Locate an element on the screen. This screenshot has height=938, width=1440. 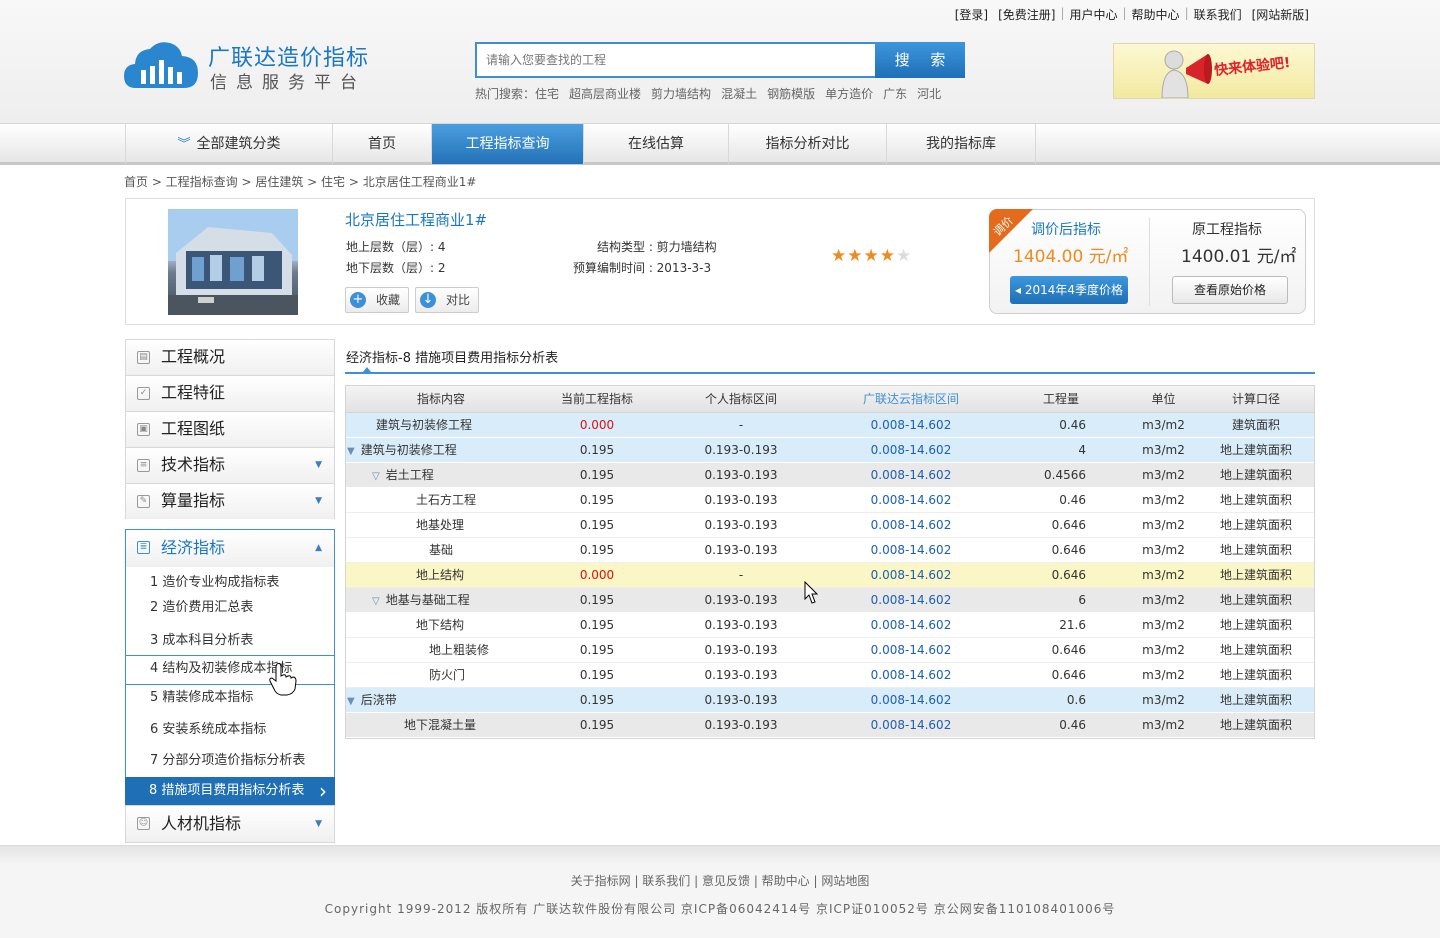
hot-search-item: 混凝土 is located at coordinates (739, 93).